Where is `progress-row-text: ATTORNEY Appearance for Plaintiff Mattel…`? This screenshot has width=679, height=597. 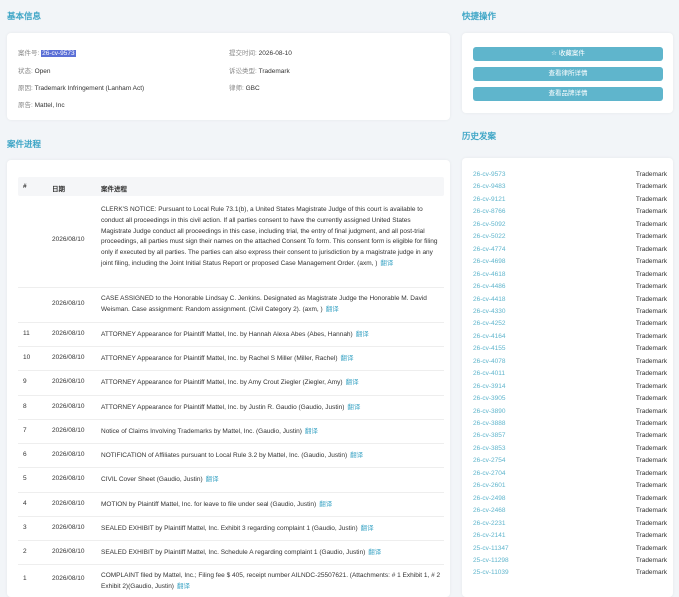 progress-row-text: ATTORNEY Appearance for Plaintiff Mattel… is located at coordinates (271, 335).